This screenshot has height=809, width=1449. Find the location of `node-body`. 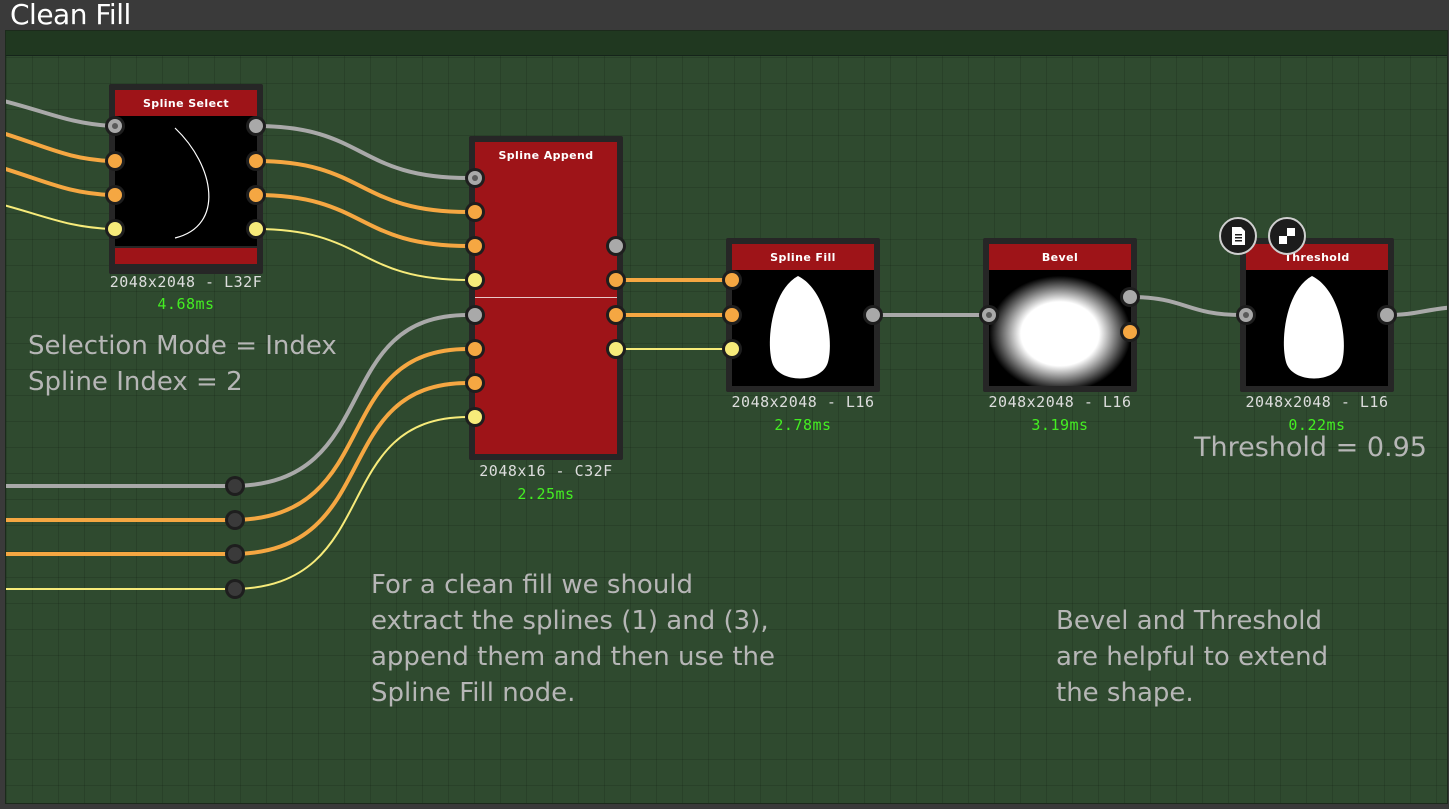

node-body is located at coordinates (546, 311).